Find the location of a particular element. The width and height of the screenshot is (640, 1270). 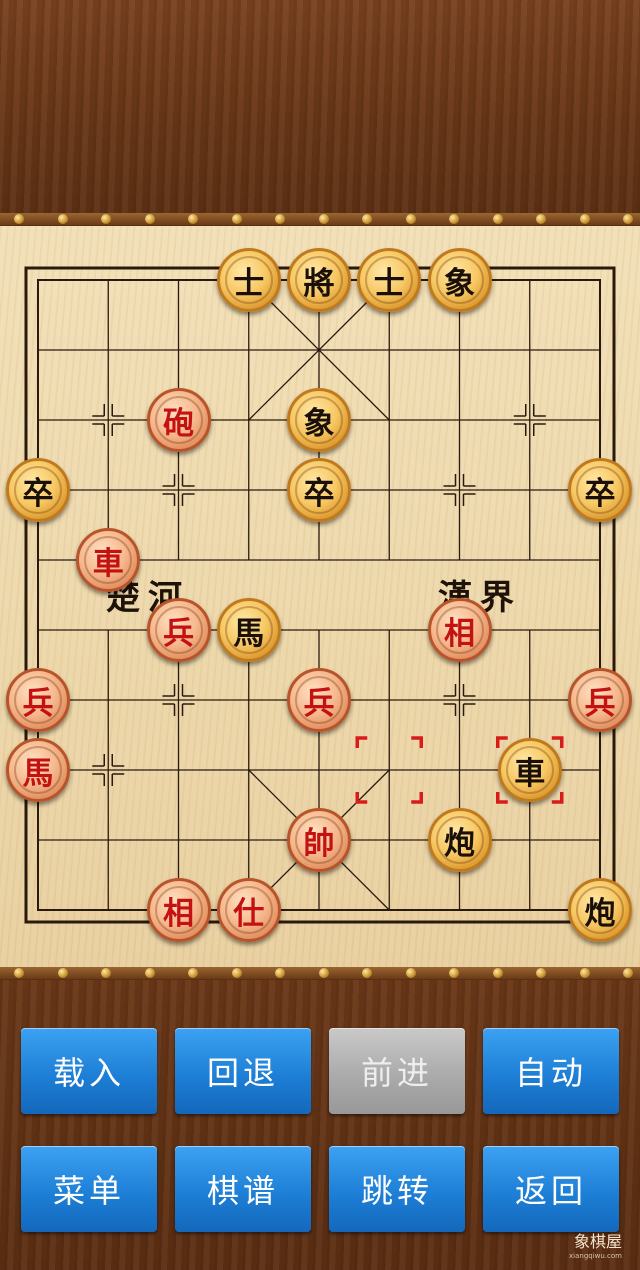

board-top-rail is located at coordinates (320, 219).